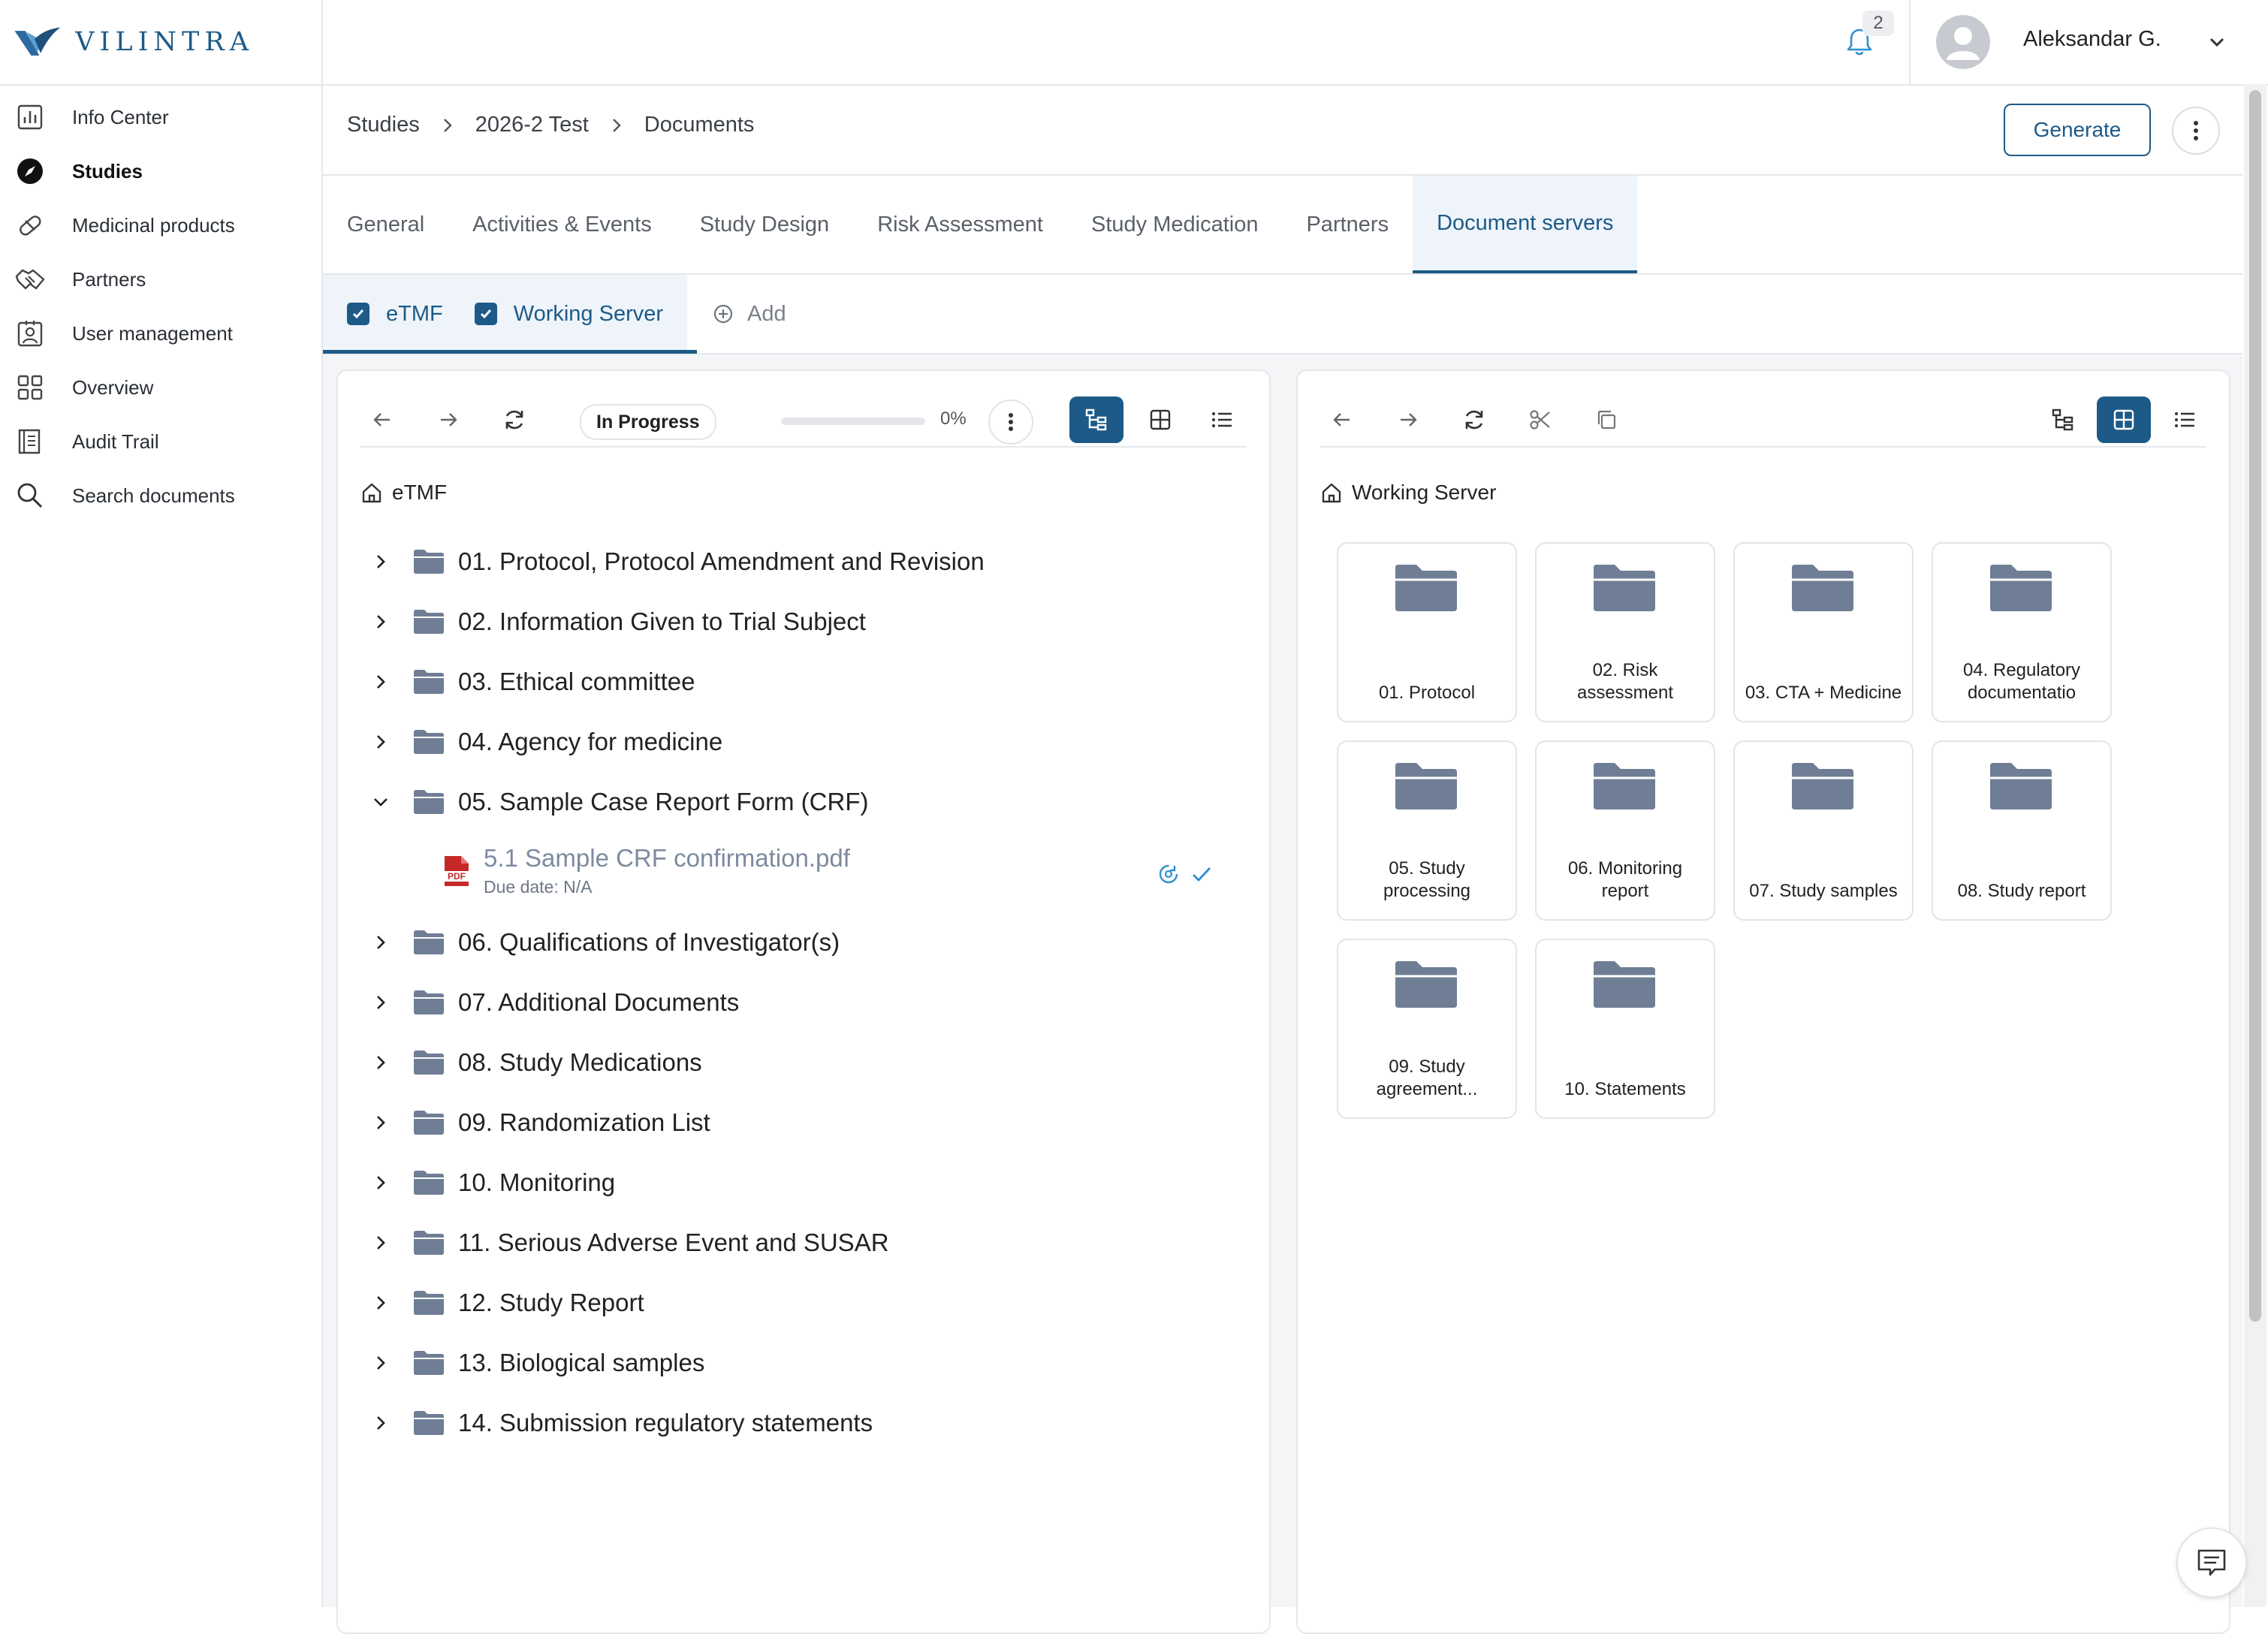 The height and width of the screenshot is (1634, 2268). Describe the element at coordinates (1427, 830) in the screenshot. I see `folder-tile: 05. Study processing` at that location.